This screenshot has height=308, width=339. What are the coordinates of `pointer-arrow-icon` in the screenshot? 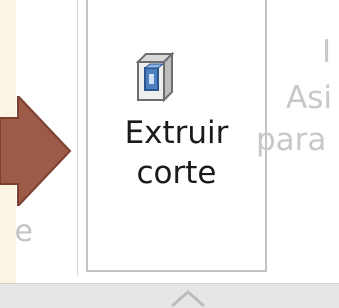 It's located at (36, 151).